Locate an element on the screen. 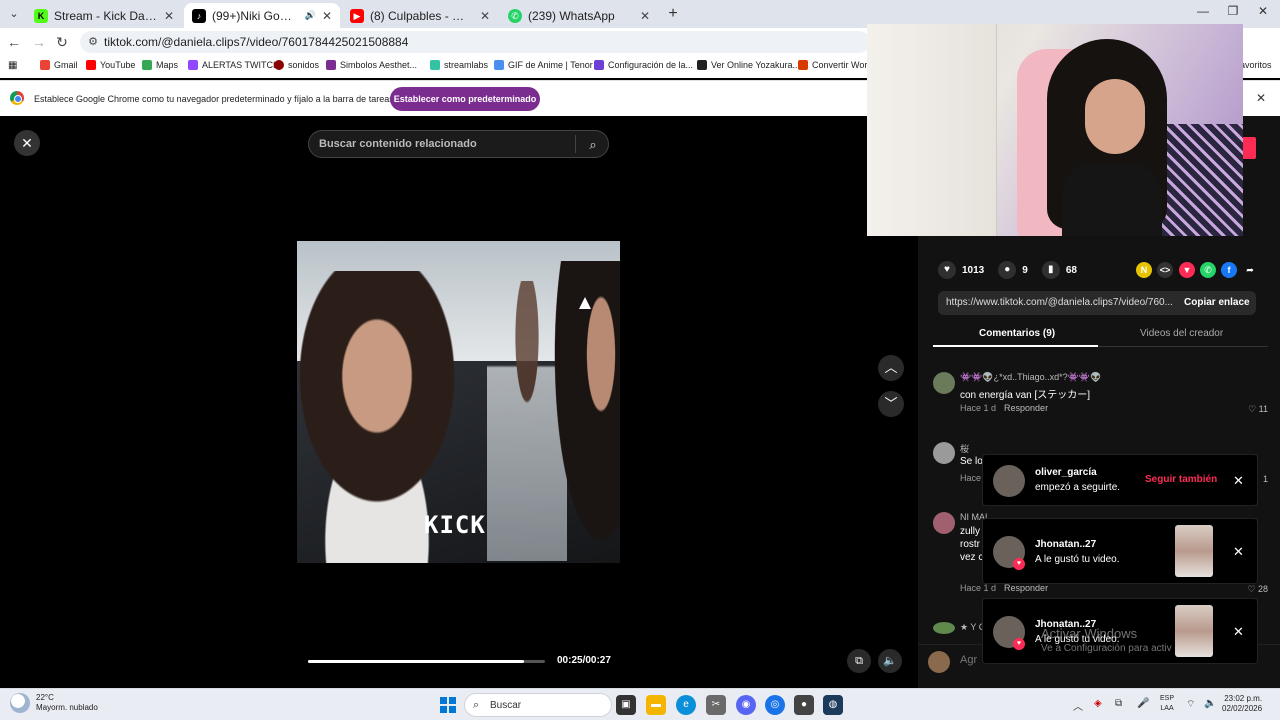 Image resolution: width=1280 pixels, height=720 pixels. back-icon: ← is located at coordinates (14, 42).